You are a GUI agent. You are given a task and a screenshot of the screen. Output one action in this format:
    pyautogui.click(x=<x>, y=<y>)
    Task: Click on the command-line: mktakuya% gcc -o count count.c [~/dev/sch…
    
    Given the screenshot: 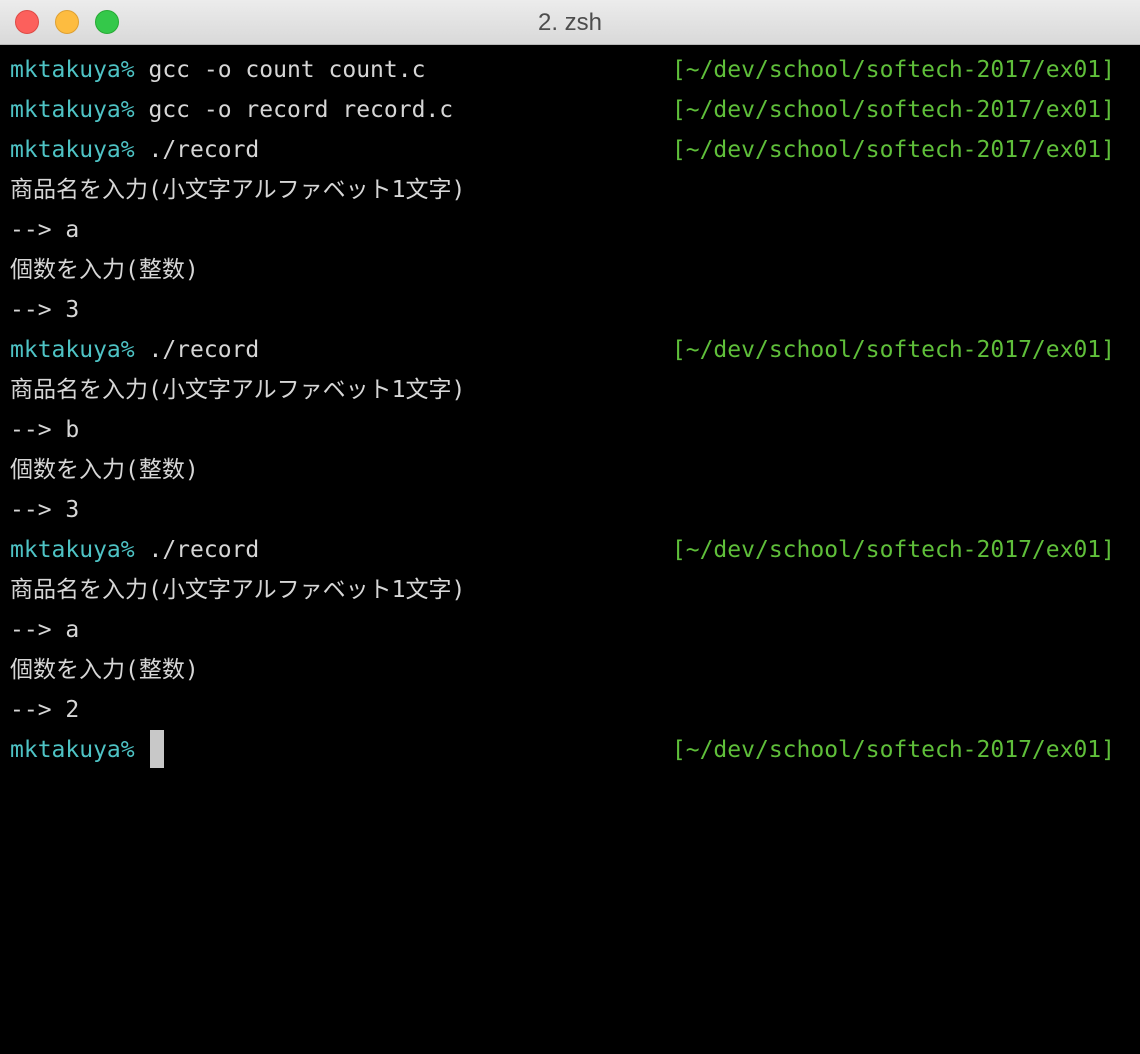 What is the action you would take?
    pyautogui.click(x=570, y=70)
    